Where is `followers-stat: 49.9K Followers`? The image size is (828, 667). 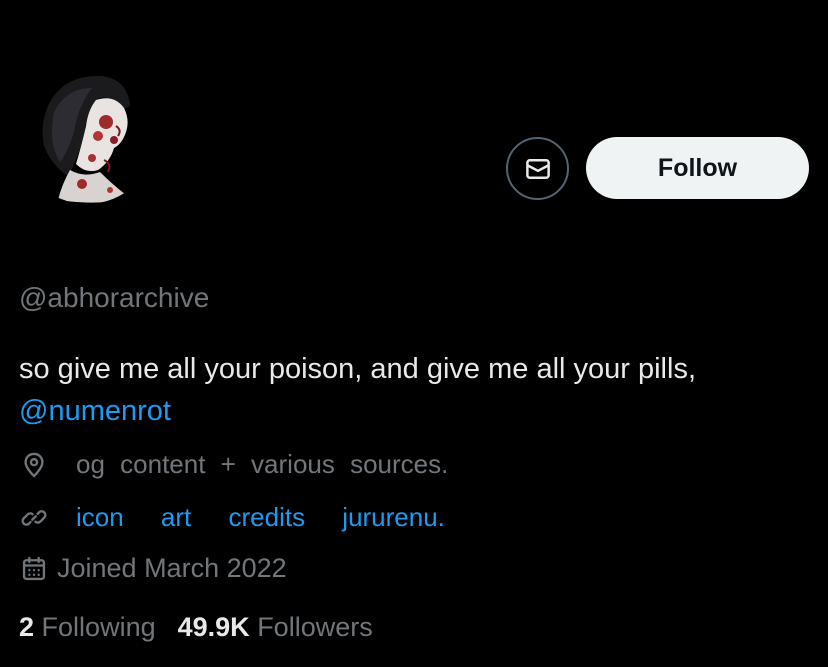
followers-stat: 49.9K Followers is located at coordinates (275, 627).